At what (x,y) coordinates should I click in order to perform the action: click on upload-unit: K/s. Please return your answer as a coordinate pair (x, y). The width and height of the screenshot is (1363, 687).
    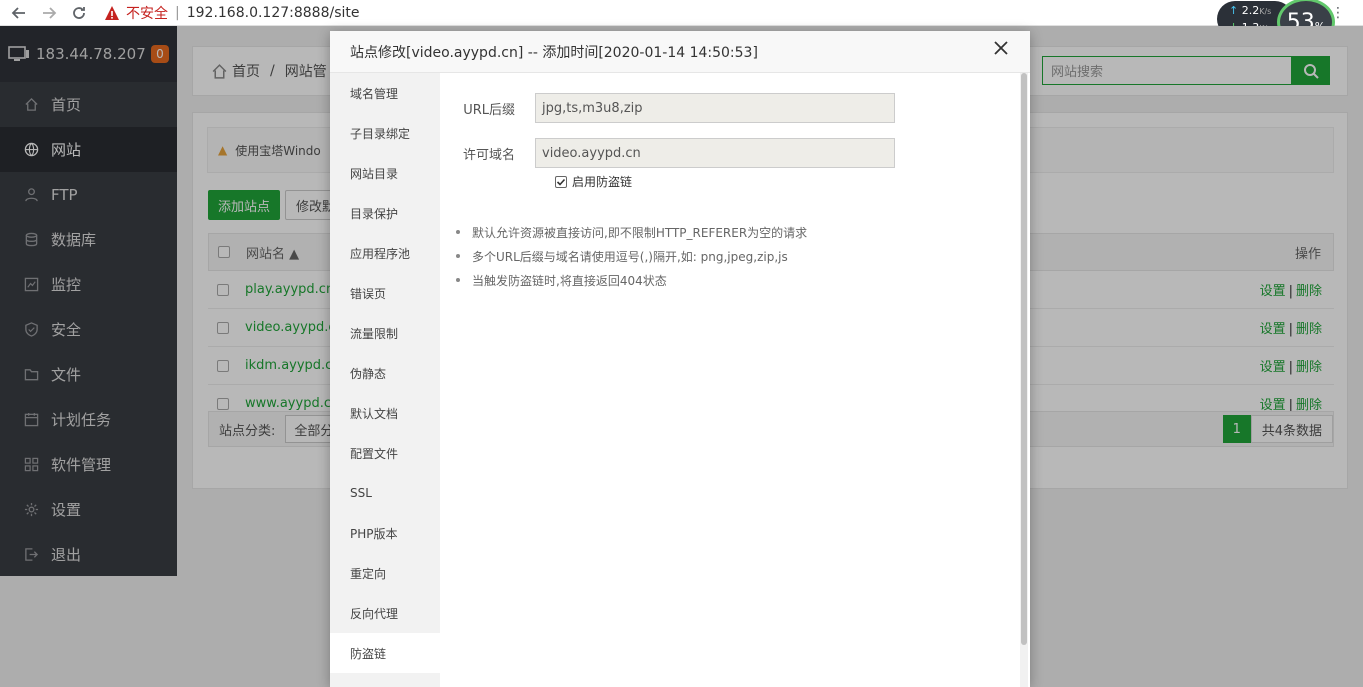
    Looking at the image, I should click on (1265, 11).